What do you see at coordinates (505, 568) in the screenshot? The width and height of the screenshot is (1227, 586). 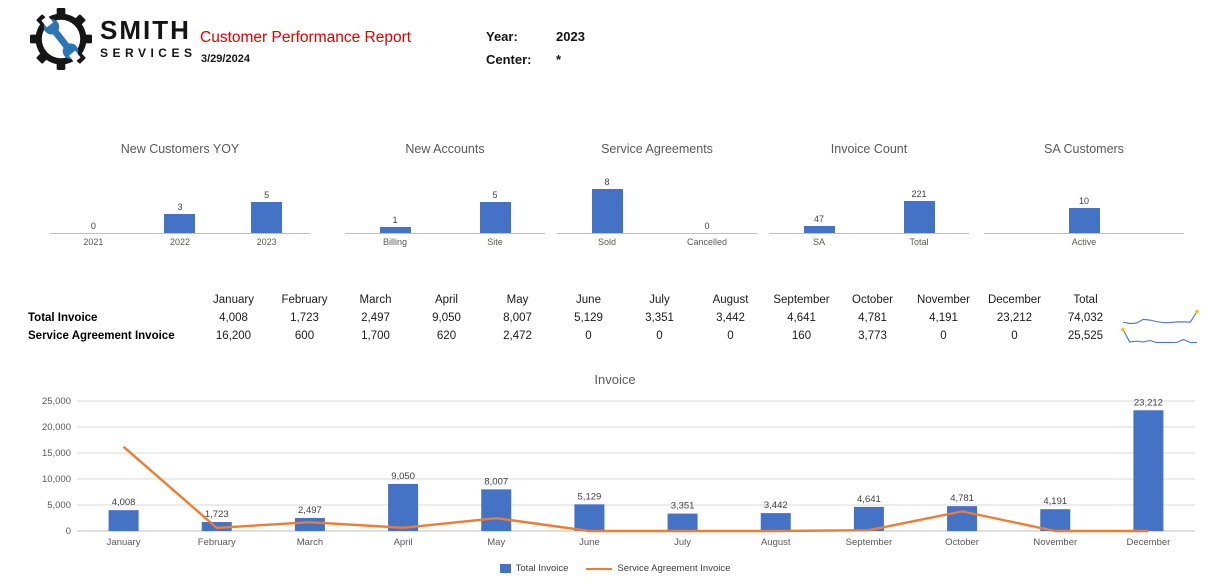 I see `legend-swatch-bar` at bounding box center [505, 568].